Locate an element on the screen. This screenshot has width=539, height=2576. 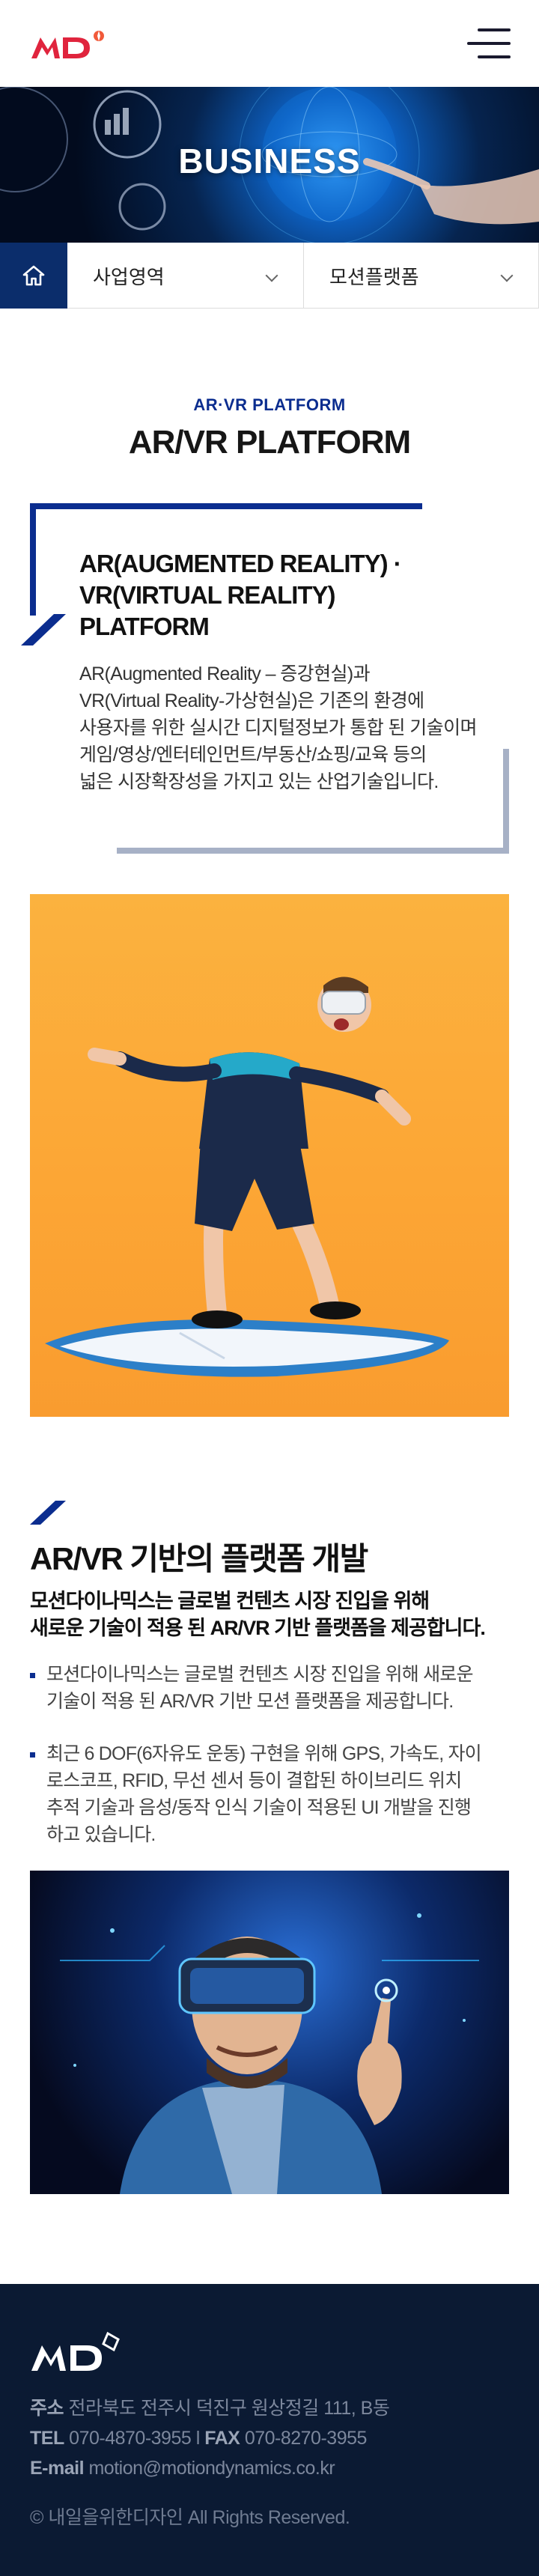
footer-phone-fax: TEL 070-4870-3955 l FAX 070-8270-3955 is located at coordinates (277, 2438).